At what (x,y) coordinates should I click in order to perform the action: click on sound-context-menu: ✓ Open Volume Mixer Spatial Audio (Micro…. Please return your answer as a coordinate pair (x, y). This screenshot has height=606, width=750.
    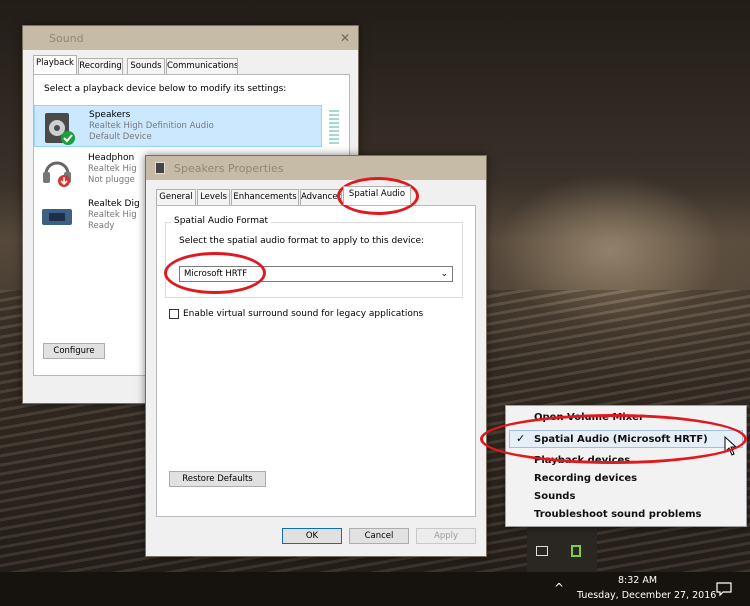
    Looking at the image, I should click on (626, 466).